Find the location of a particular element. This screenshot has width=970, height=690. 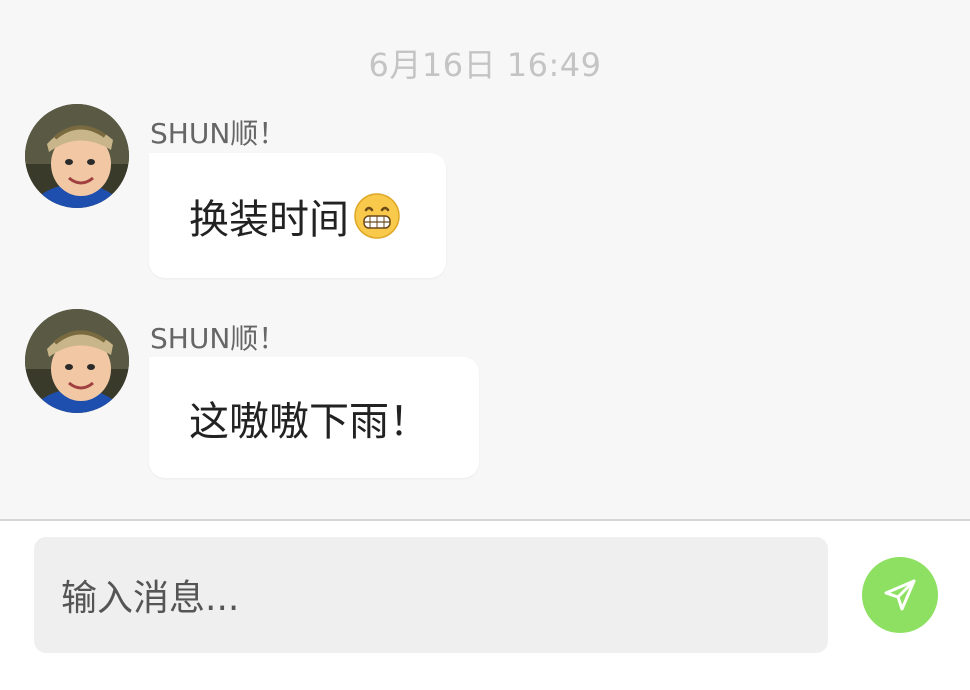

message-timestamp: 6月16日 16:49 is located at coordinates (485, 65).